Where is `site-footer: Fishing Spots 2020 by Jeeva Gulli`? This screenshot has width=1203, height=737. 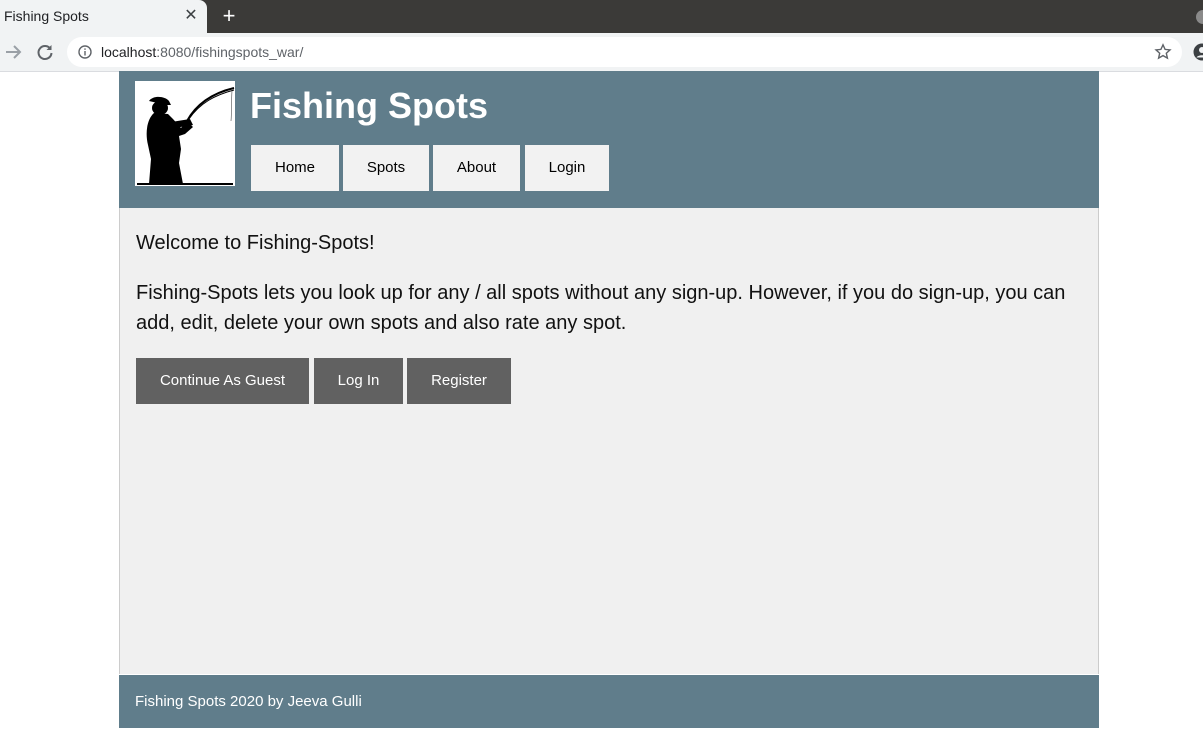 site-footer: Fishing Spots 2020 by Jeeva Gulli is located at coordinates (609, 701).